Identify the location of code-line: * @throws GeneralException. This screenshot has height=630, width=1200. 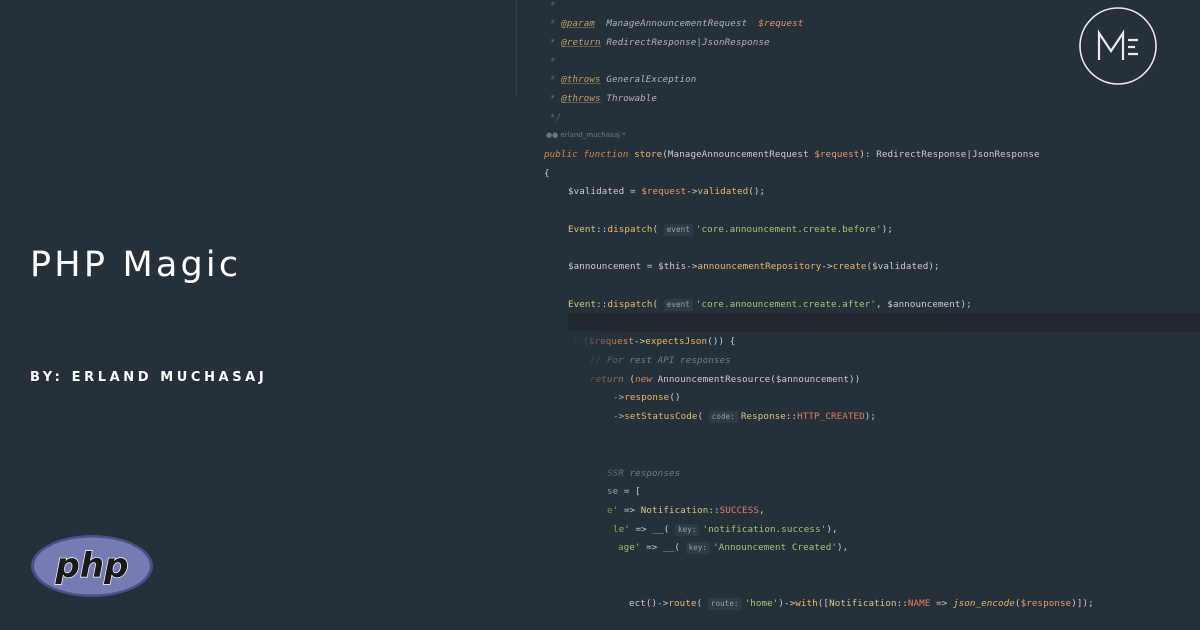
(623, 79).